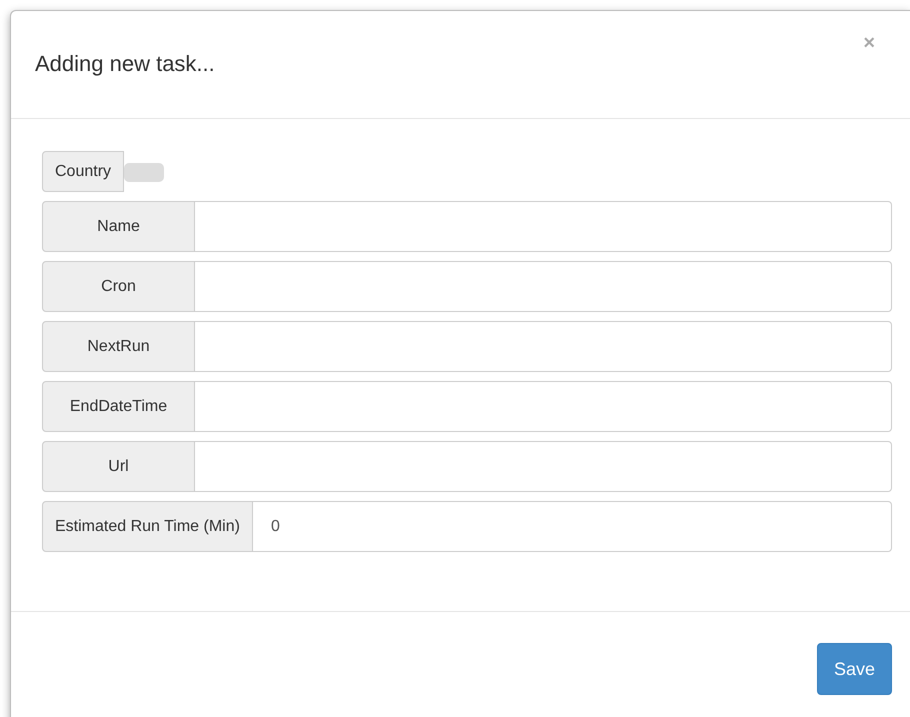  What do you see at coordinates (118, 346) in the screenshot?
I see `field-label: NextRun` at bounding box center [118, 346].